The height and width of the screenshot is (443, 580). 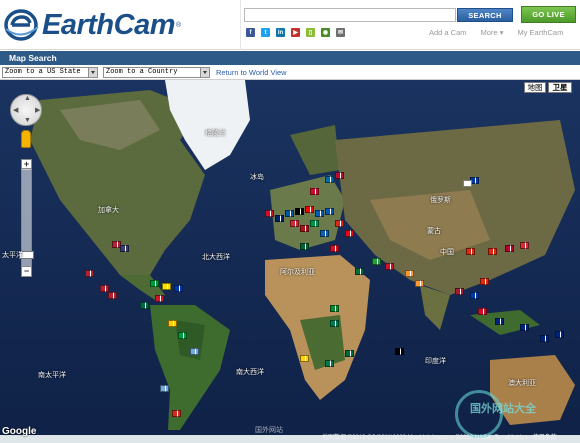 What do you see at coordinates (280, 32) in the screenshot?
I see `linkedin-icon: in` at bounding box center [280, 32].